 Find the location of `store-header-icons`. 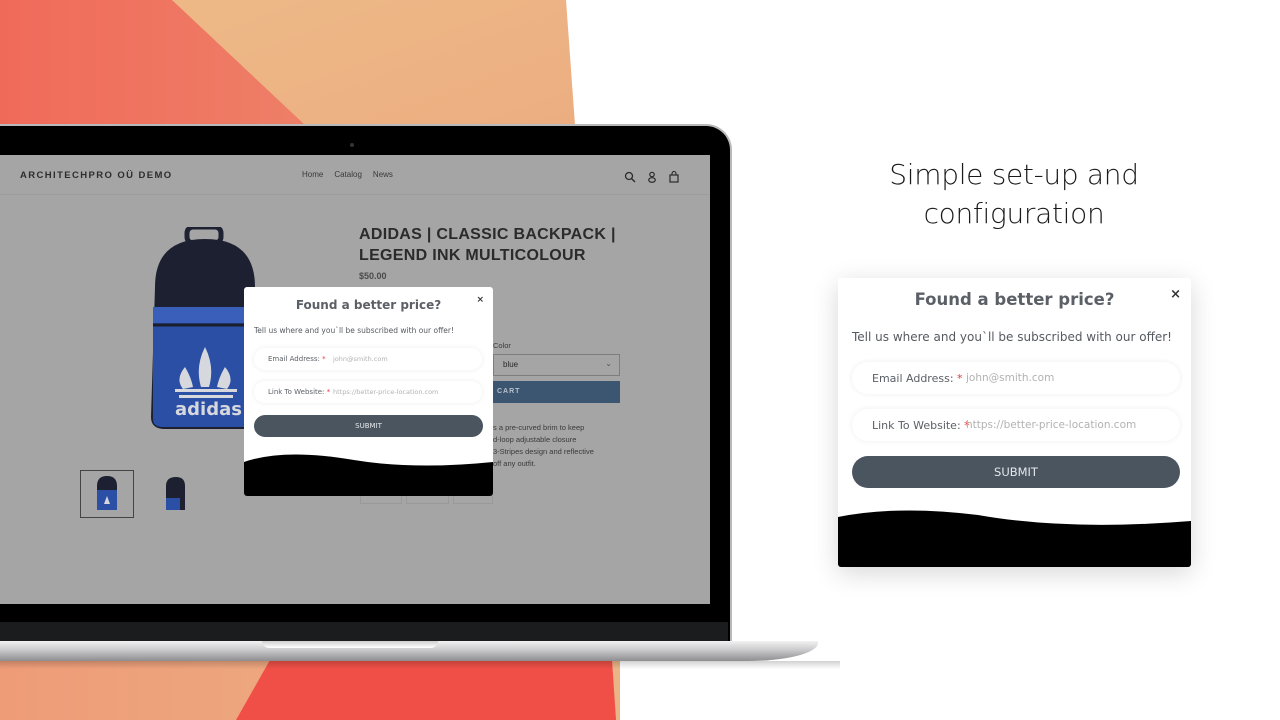

store-header-icons is located at coordinates (652, 177).